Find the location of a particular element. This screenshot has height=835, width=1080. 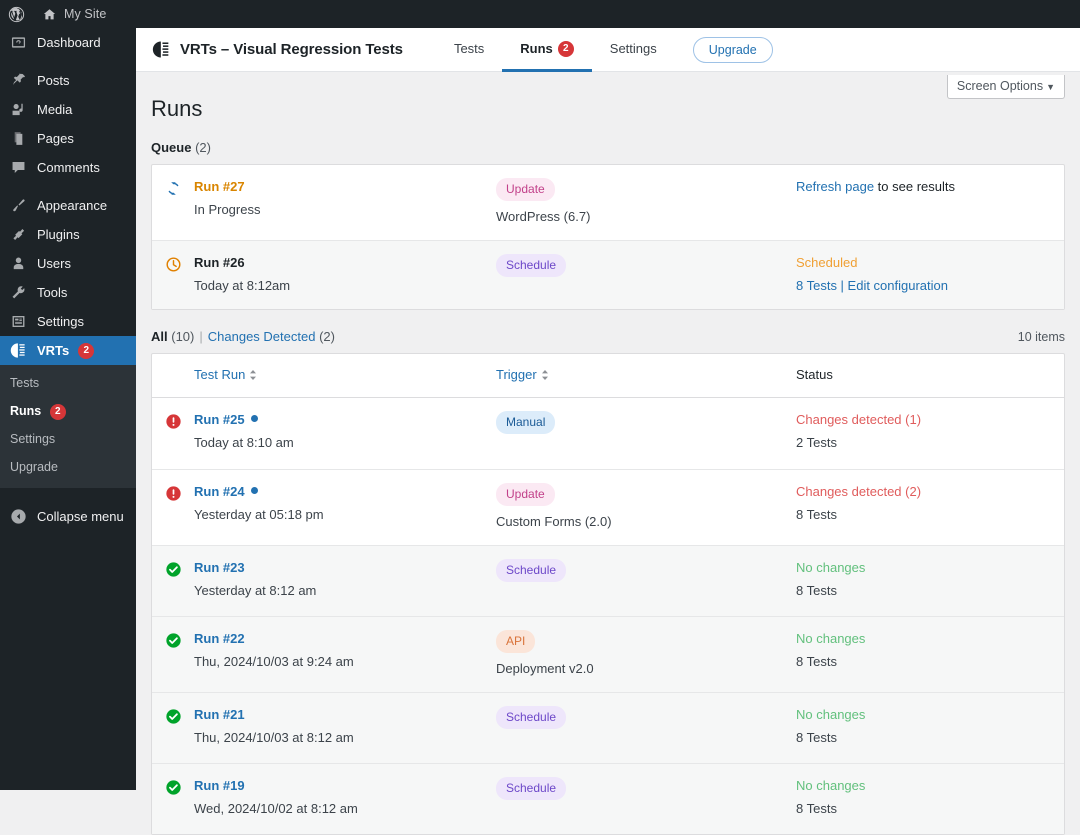

wp-logo-menu is located at coordinates (16, 14).